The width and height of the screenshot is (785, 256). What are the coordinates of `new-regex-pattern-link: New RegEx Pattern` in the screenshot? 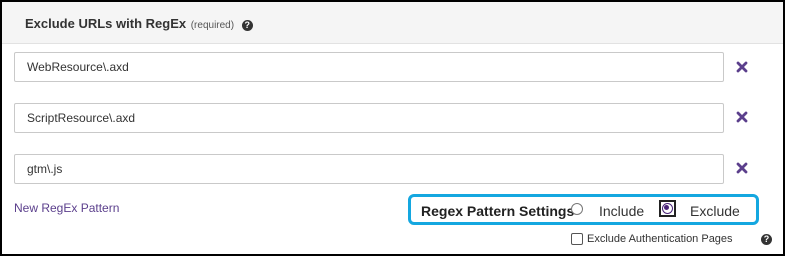 It's located at (66, 208).